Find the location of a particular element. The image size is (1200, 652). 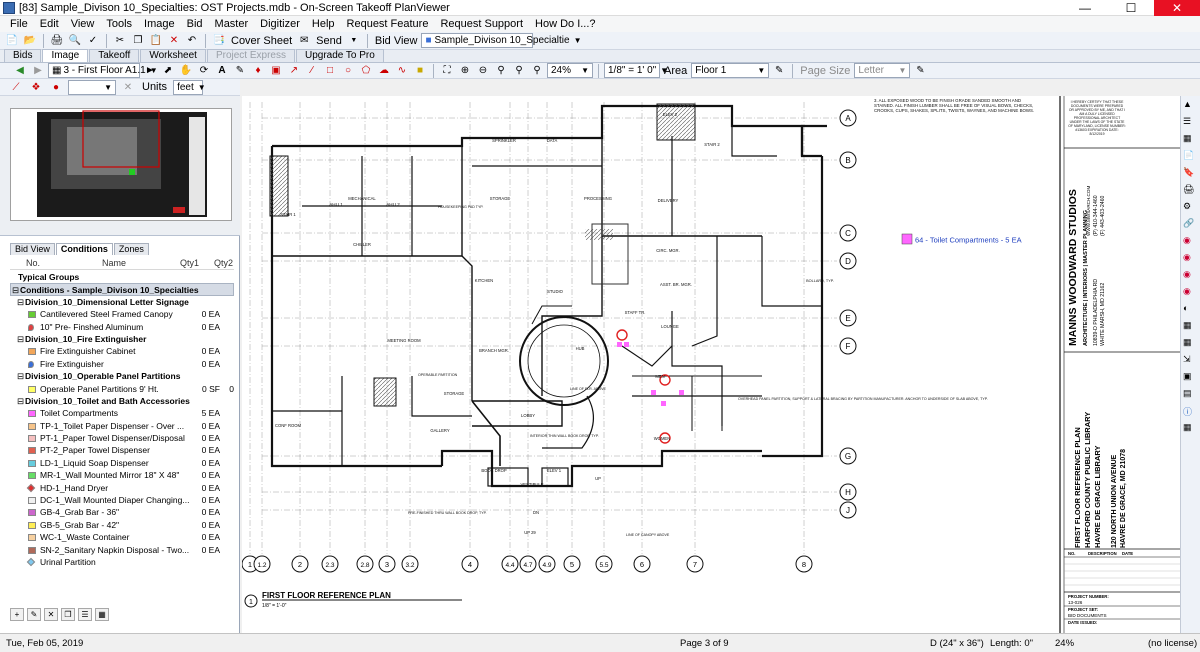

header-name: Name is located at coordinates (114, 263).